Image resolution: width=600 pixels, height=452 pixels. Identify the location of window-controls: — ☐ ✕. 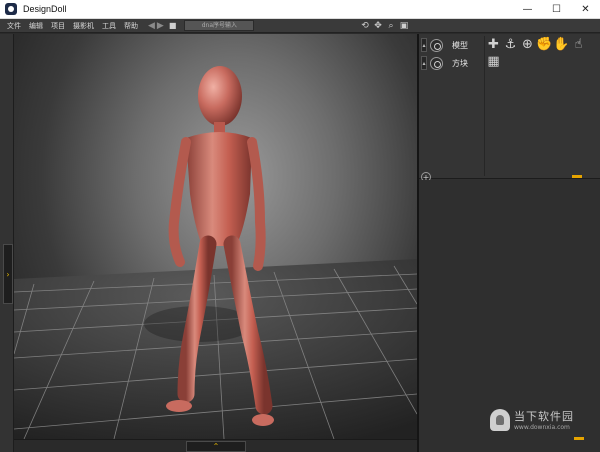
(556, 9).